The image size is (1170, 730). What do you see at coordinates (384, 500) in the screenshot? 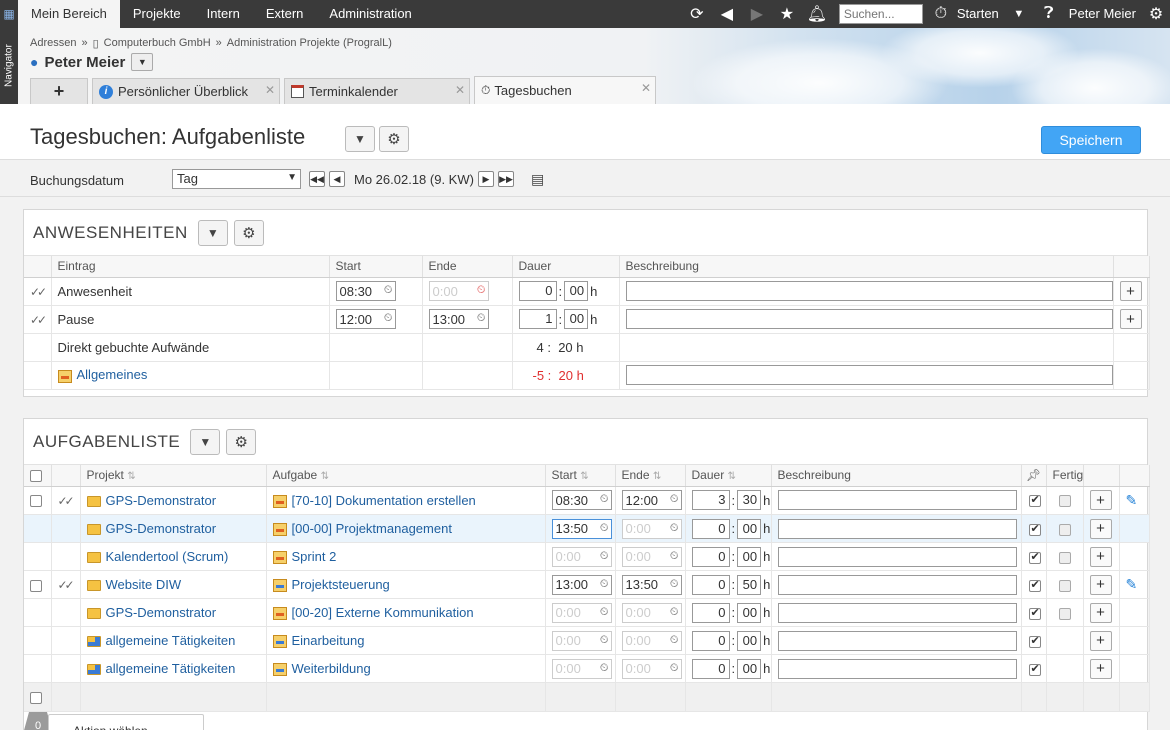
I see `task-link: [70-10] Dokumentation erstellen` at bounding box center [384, 500].